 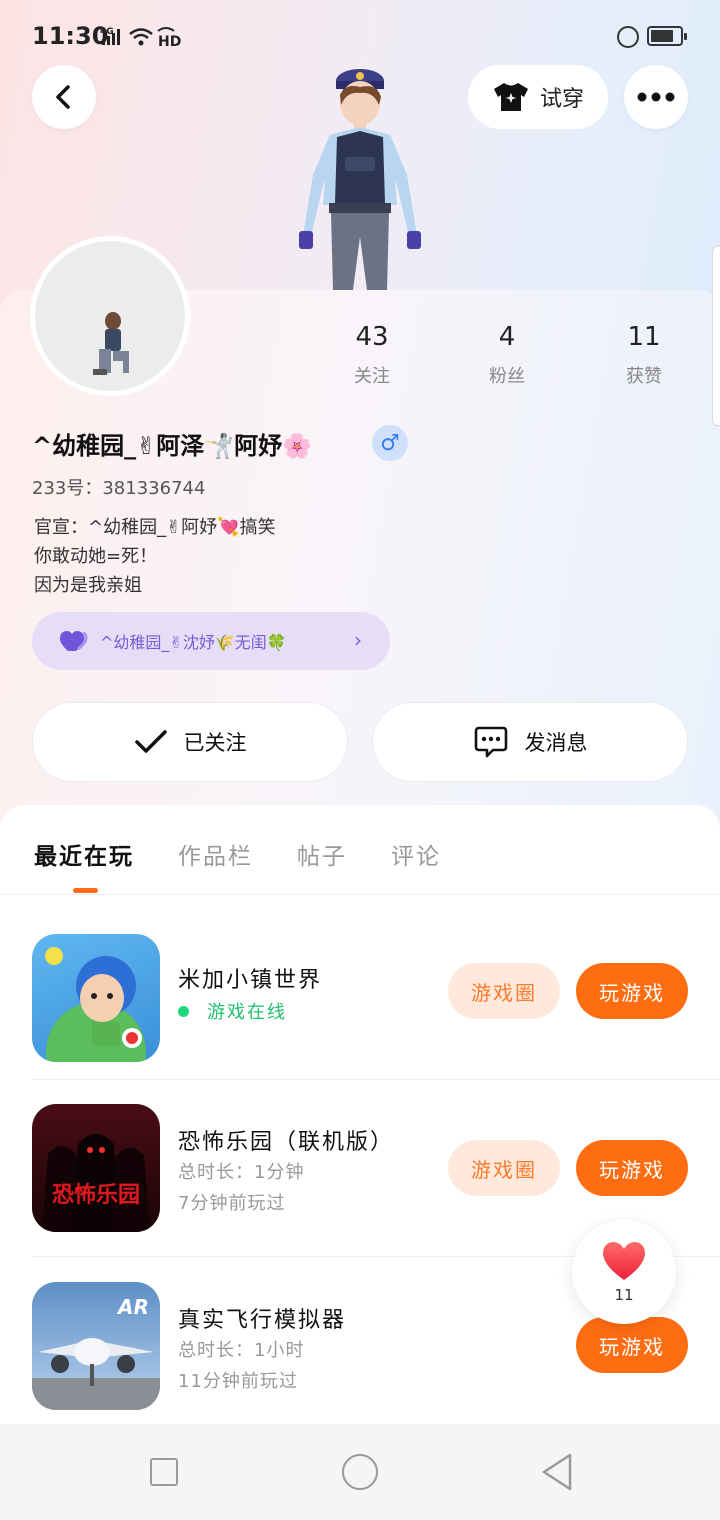 I want to click on active-tab-indicator, so click(x=85, y=890).